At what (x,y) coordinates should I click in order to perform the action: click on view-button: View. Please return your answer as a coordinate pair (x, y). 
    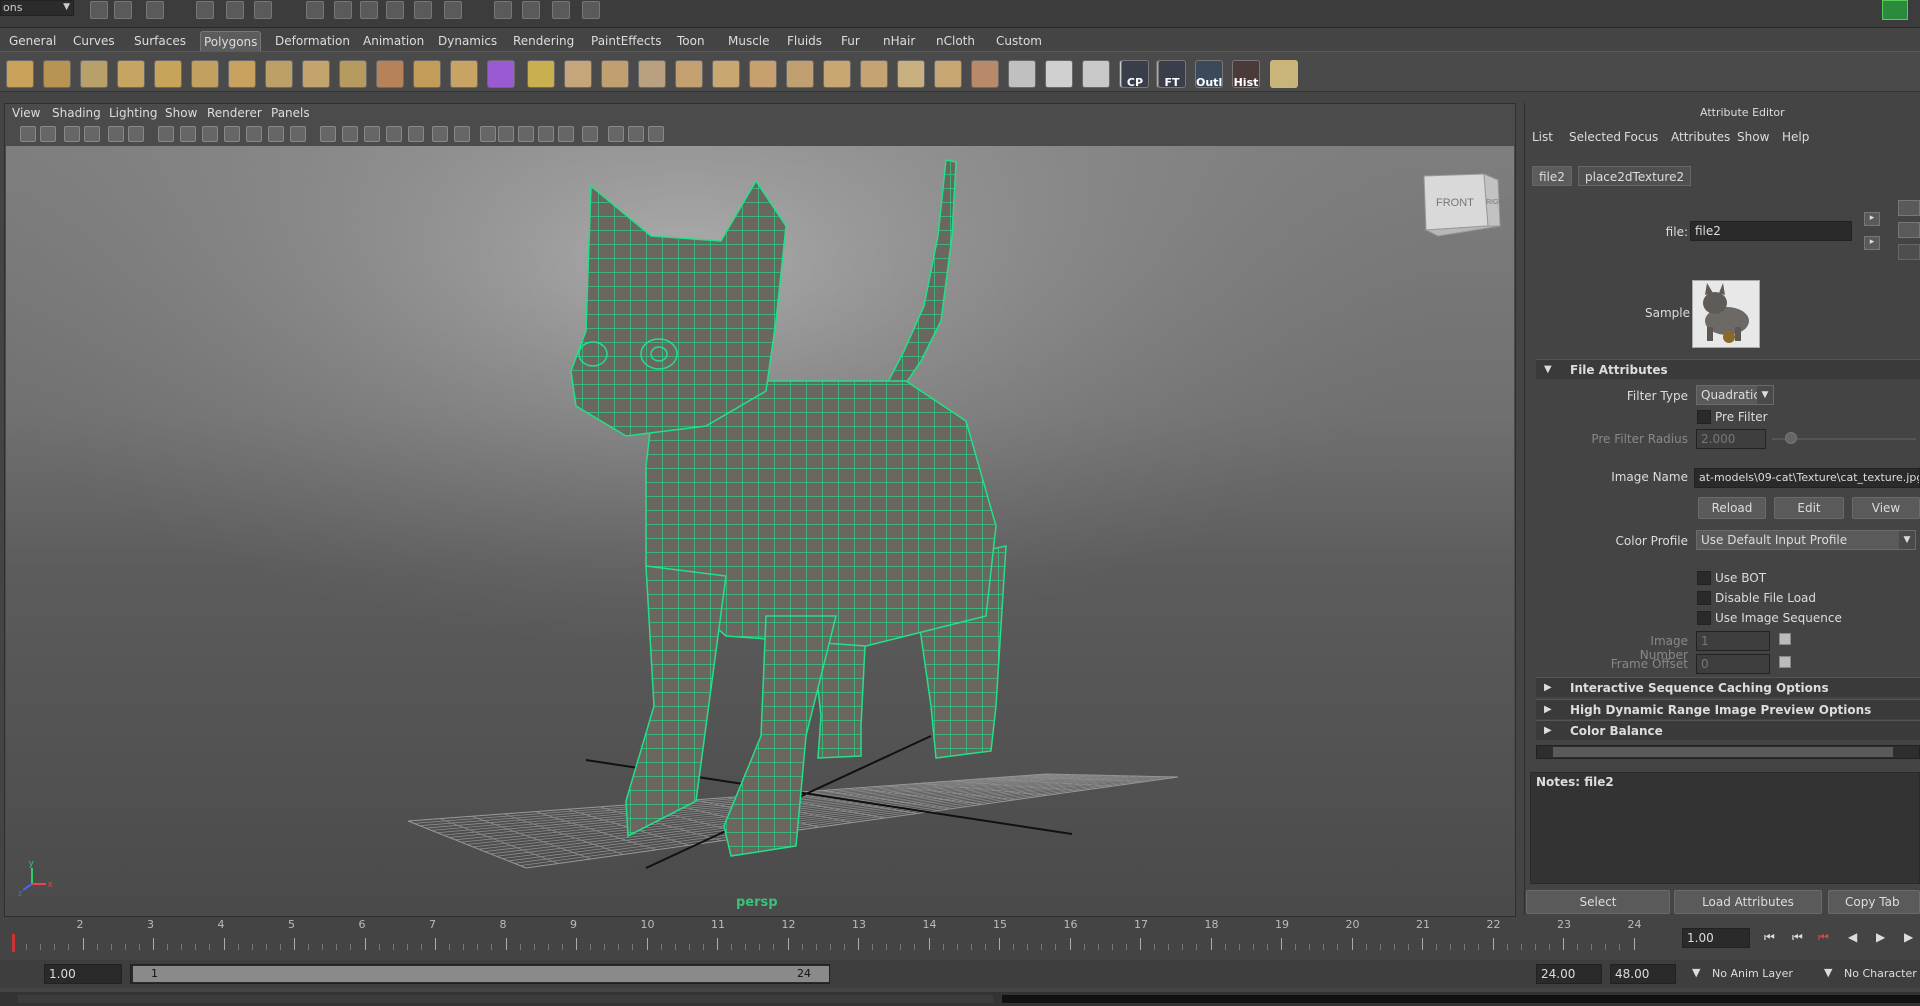
    Looking at the image, I should click on (1886, 508).